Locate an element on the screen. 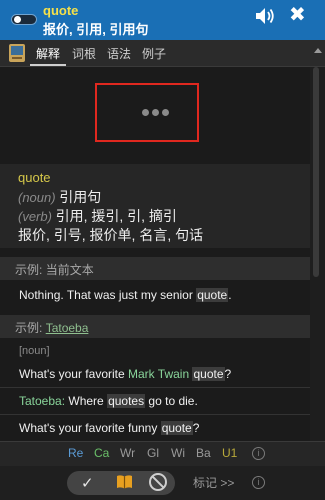  source-ba: Ba is located at coordinates (203, 453).